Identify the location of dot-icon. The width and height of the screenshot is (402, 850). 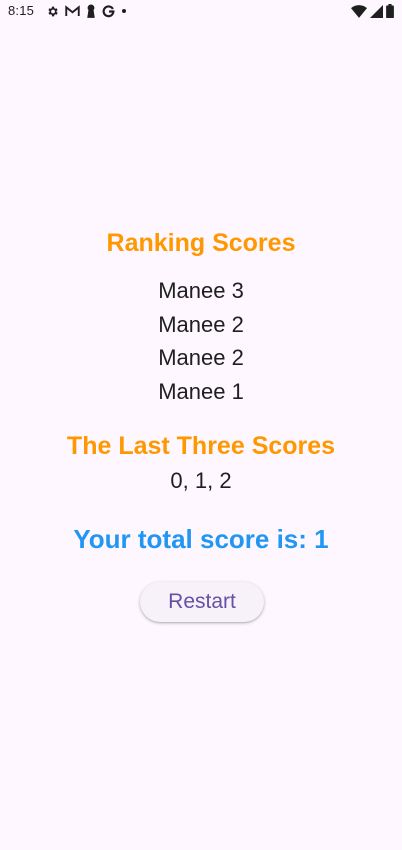
(124, 11).